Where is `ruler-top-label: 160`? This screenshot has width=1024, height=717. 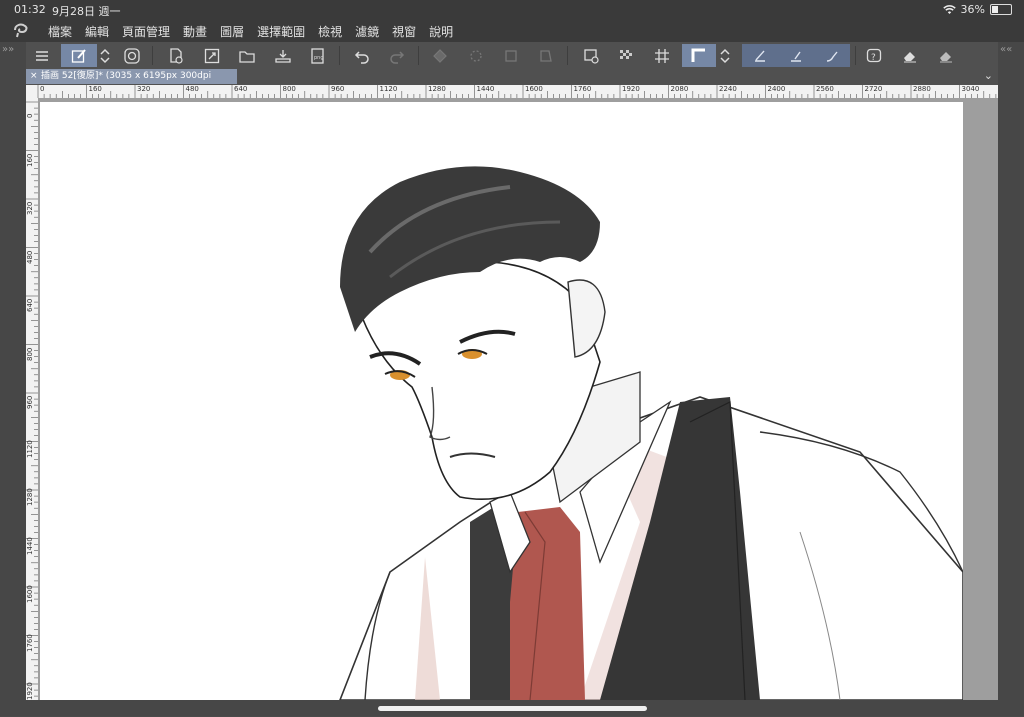 ruler-top-label: 160 is located at coordinates (95, 89).